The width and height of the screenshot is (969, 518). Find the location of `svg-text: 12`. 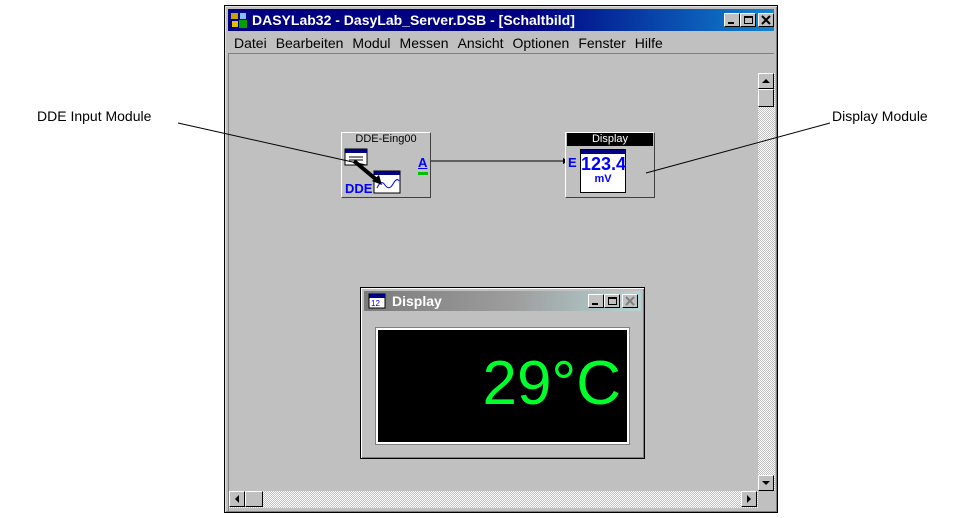

svg-text: 12 is located at coordinates (375, 303).